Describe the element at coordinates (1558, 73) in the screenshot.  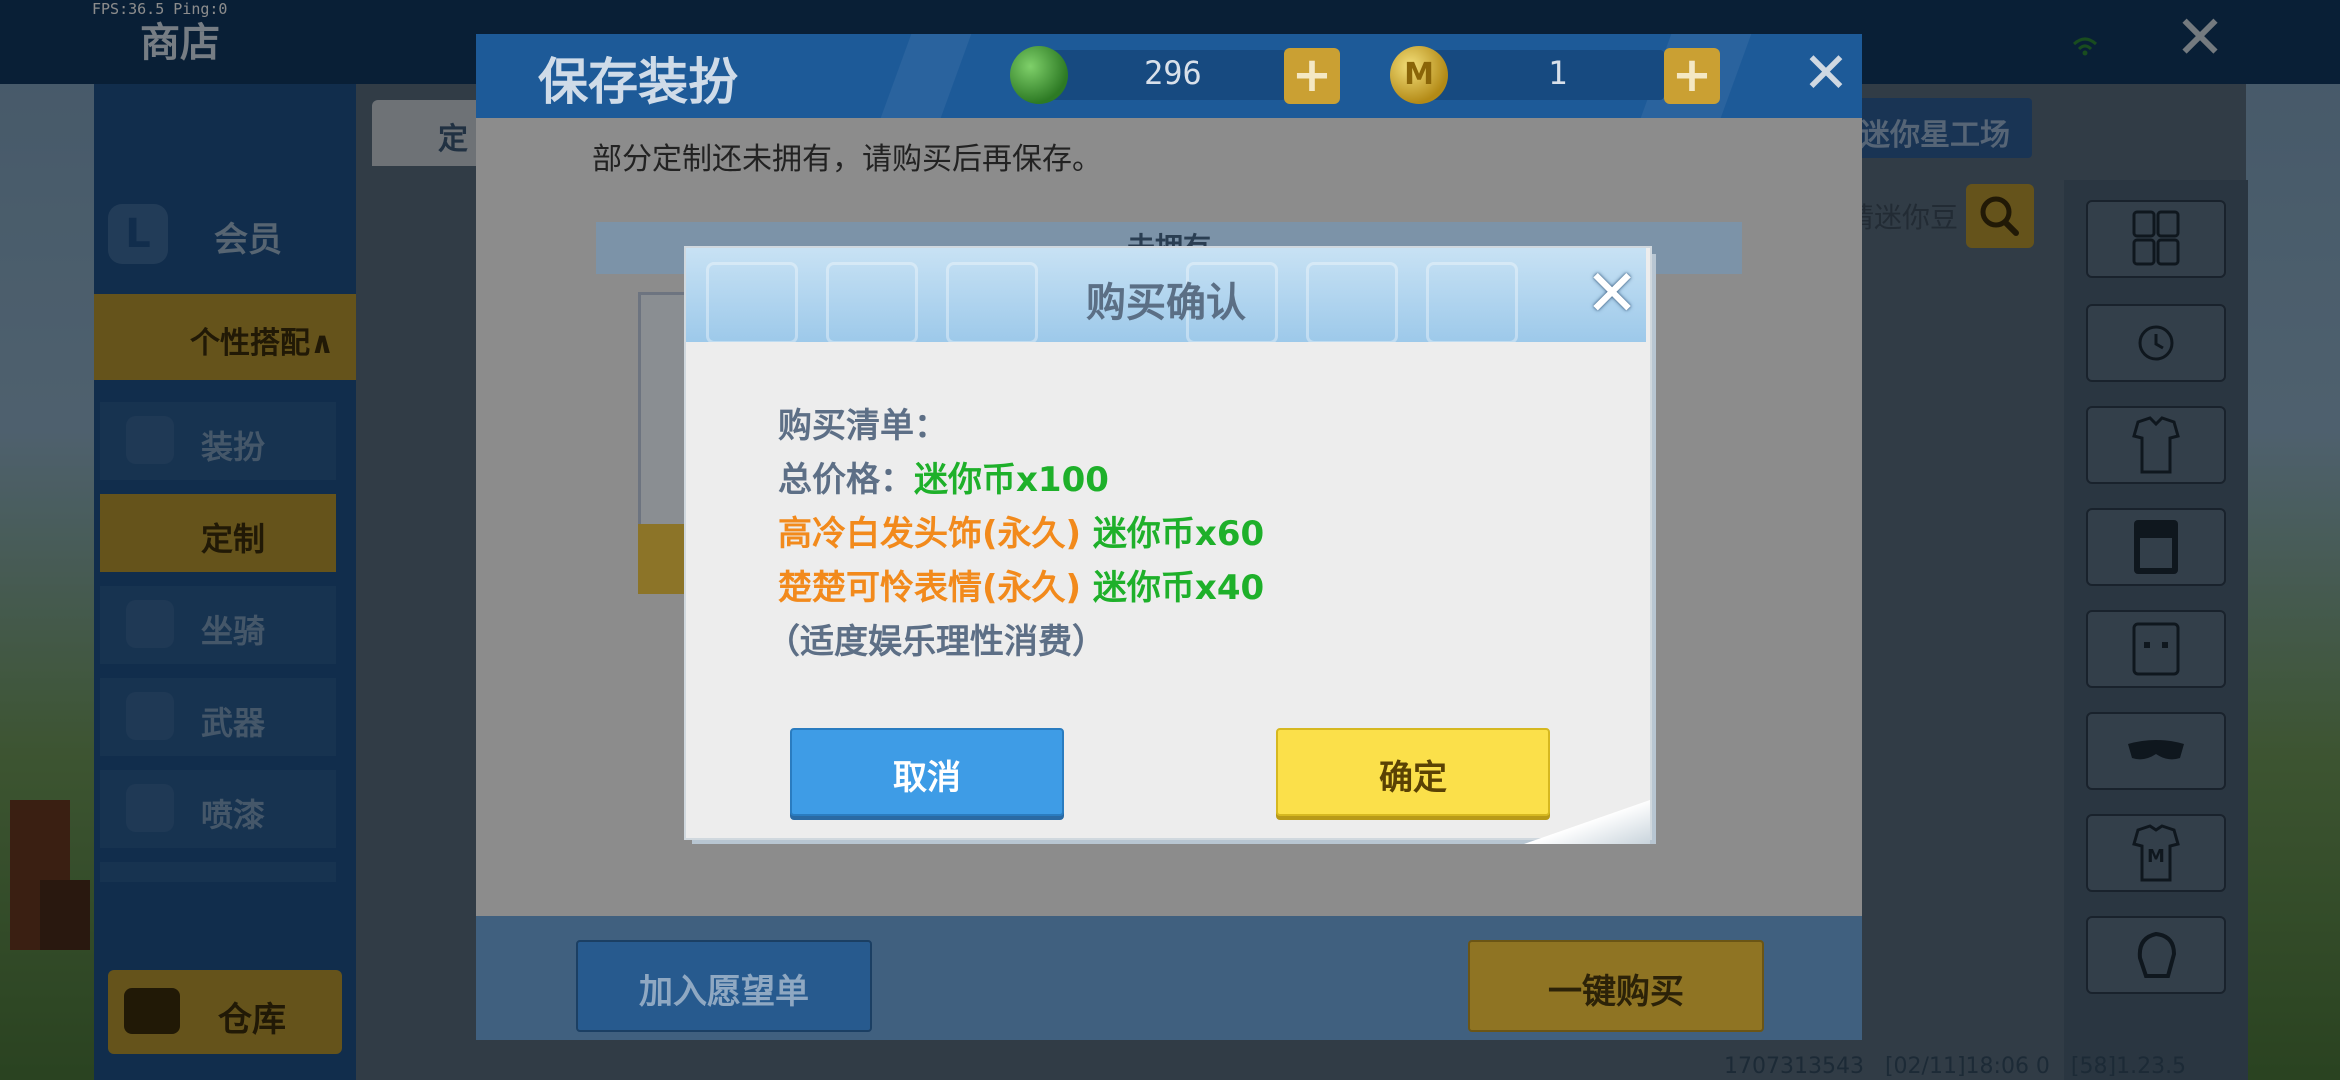
I see `coin-count: 1` at that location.